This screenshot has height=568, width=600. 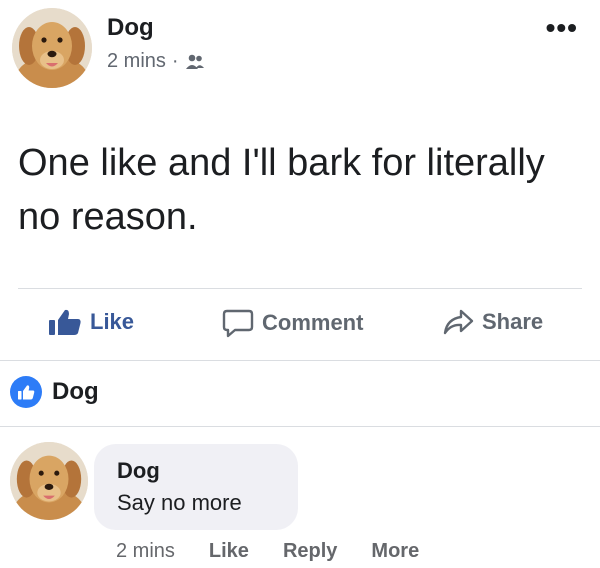 What do you see at coordinates (26, 392) in the screenshot?
I see `like-reaction-icon` at bounding box center [26, 392].